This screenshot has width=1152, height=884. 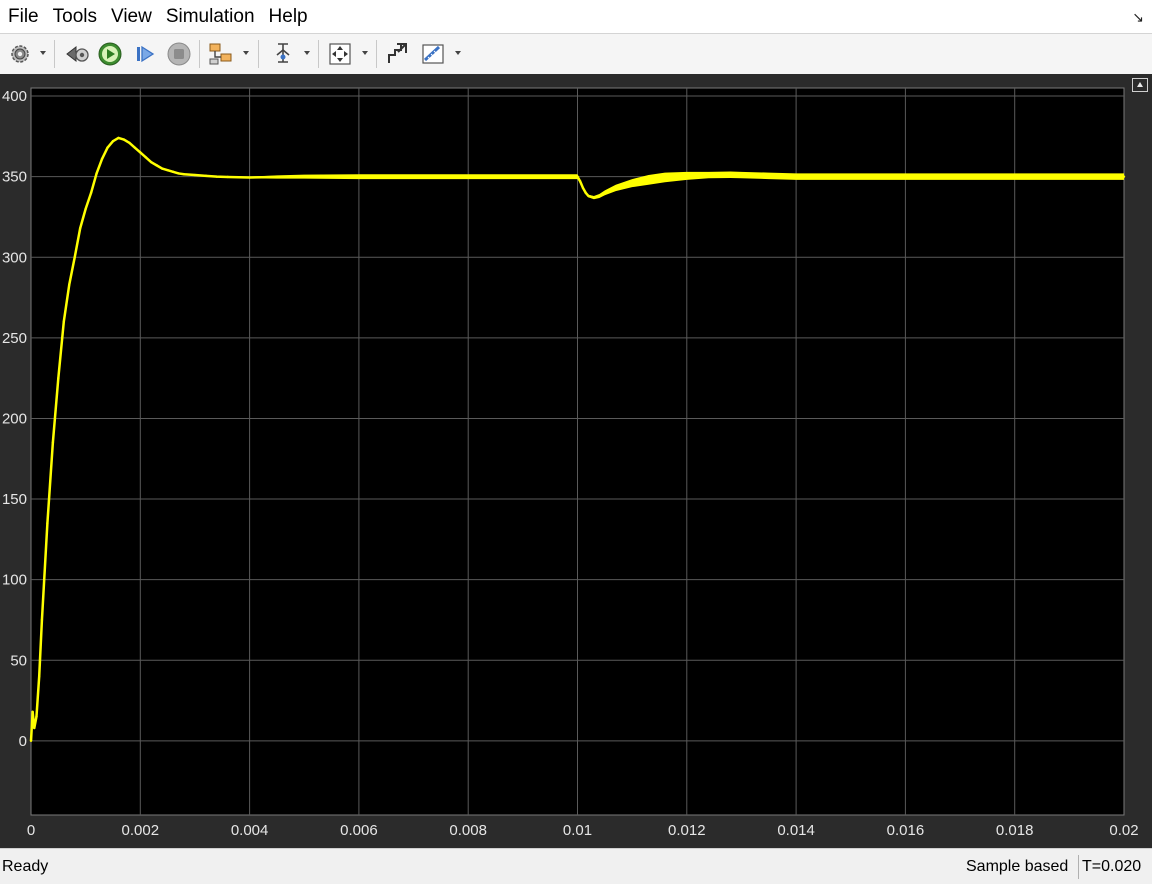 I want to click on highlight-block-icon, so click(x=221, y=54).